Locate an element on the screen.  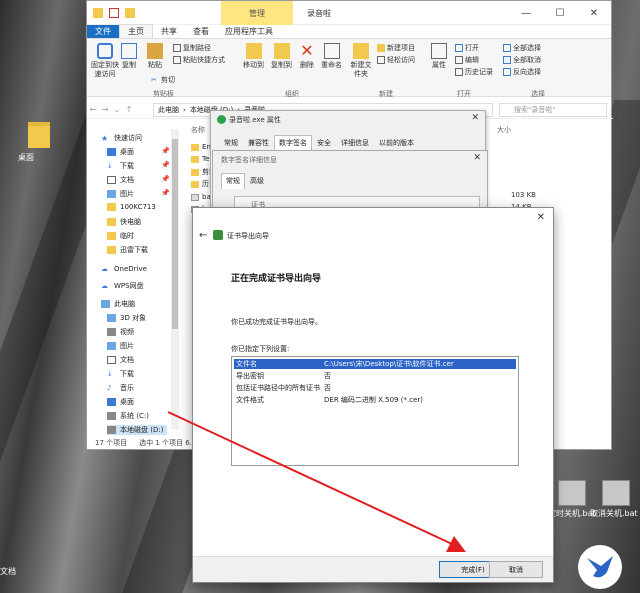
annotation-arrow is located at coordinates (316, 481).